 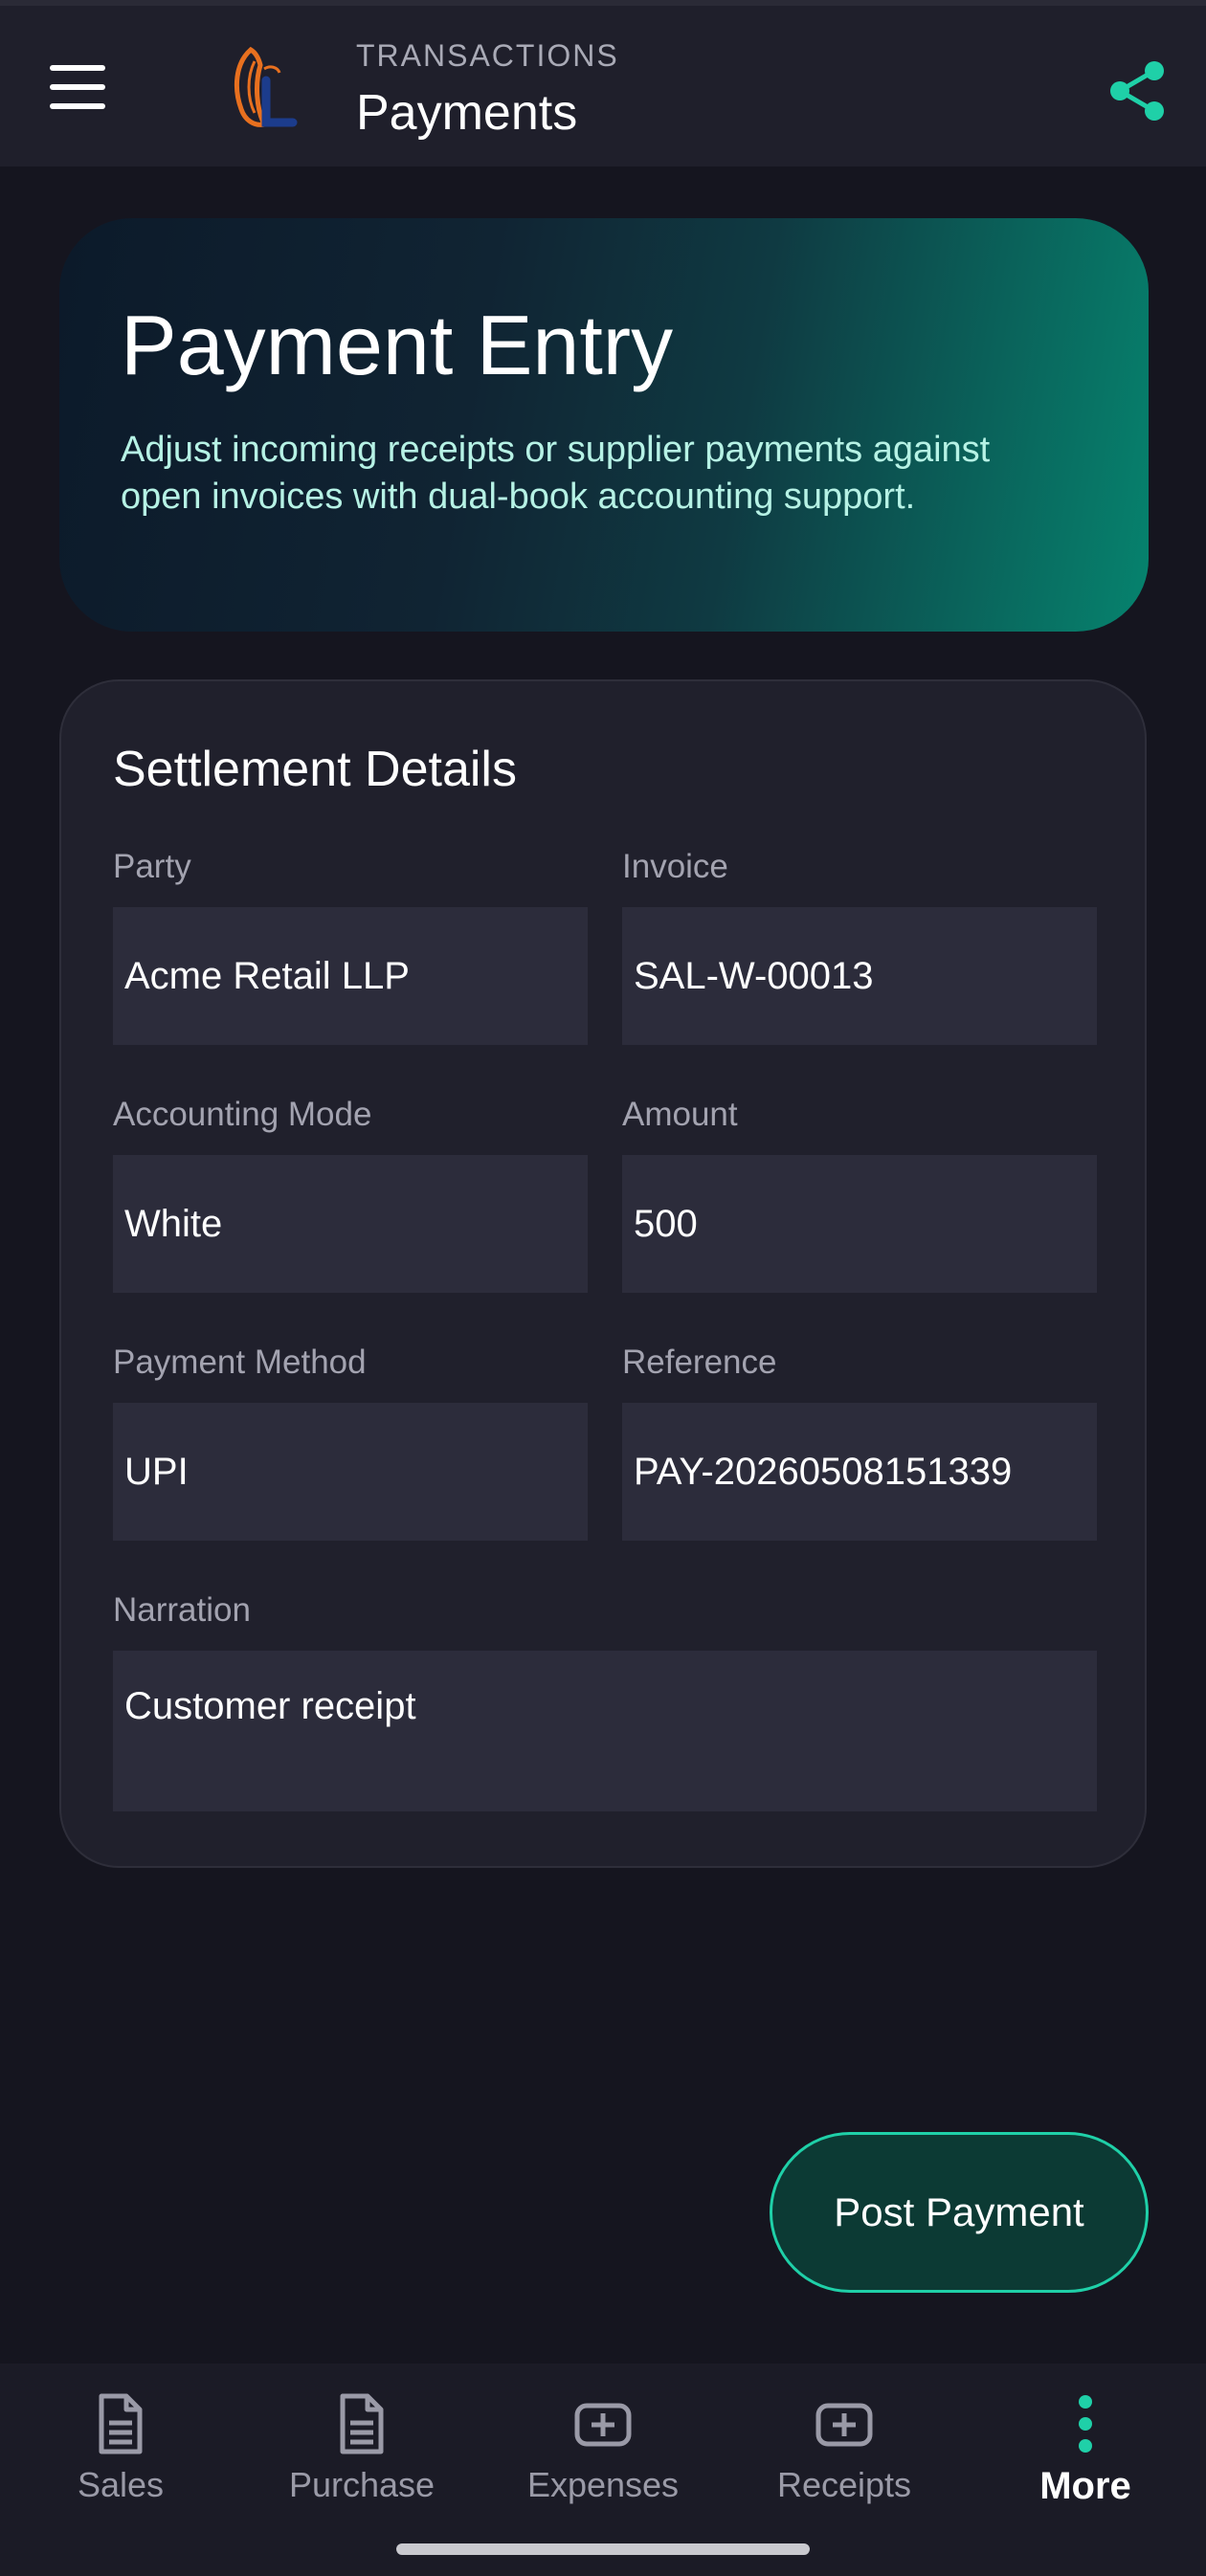 I want to click on narration-field: Customer receipt, so click(x=605, y=1731).